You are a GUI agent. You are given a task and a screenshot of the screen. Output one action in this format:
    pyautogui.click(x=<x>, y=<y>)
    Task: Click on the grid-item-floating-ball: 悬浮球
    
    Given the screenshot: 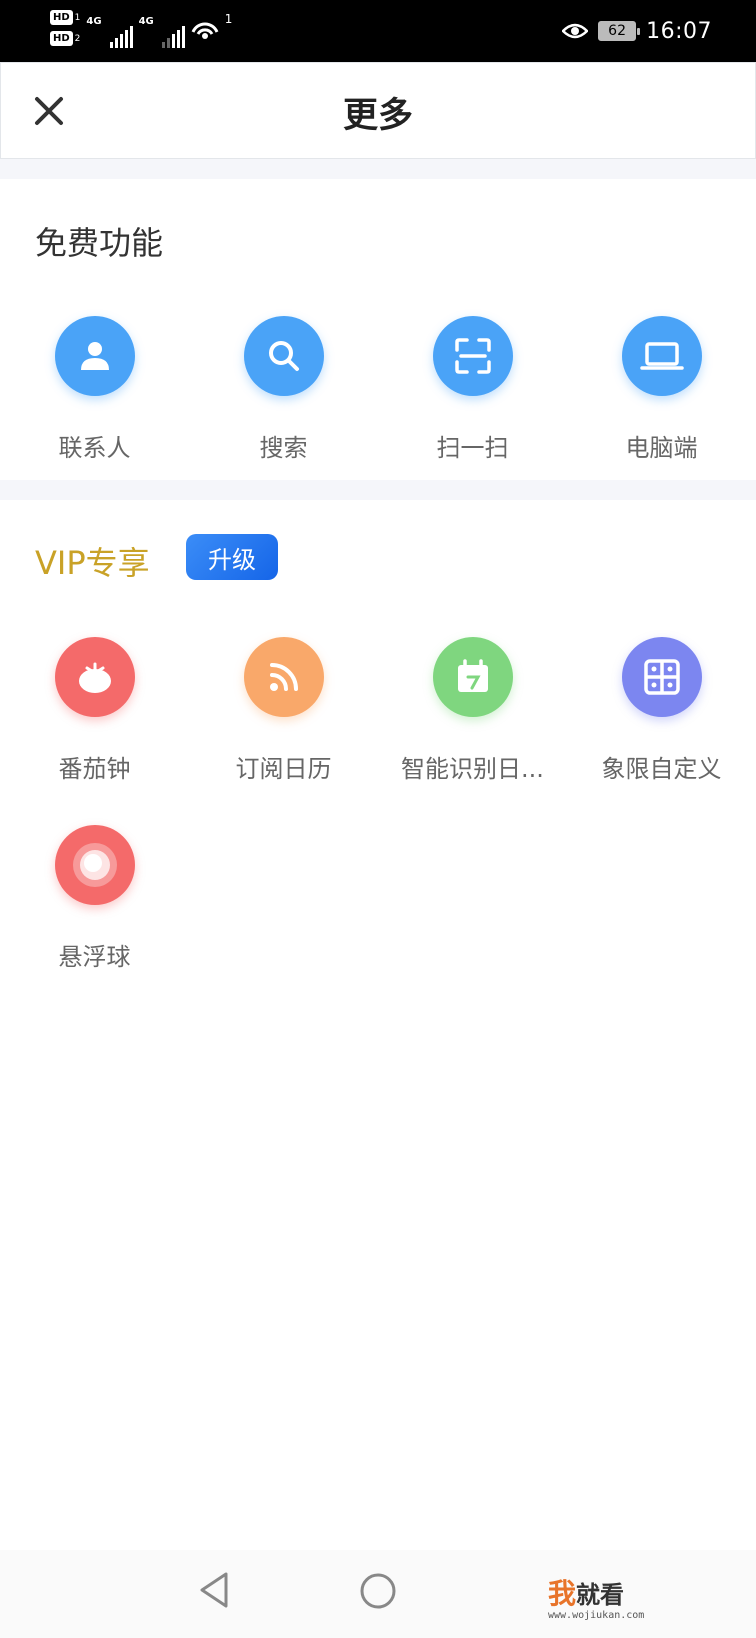 What is the action you would take?
    pyautogui.click(x=94, y=898)
    